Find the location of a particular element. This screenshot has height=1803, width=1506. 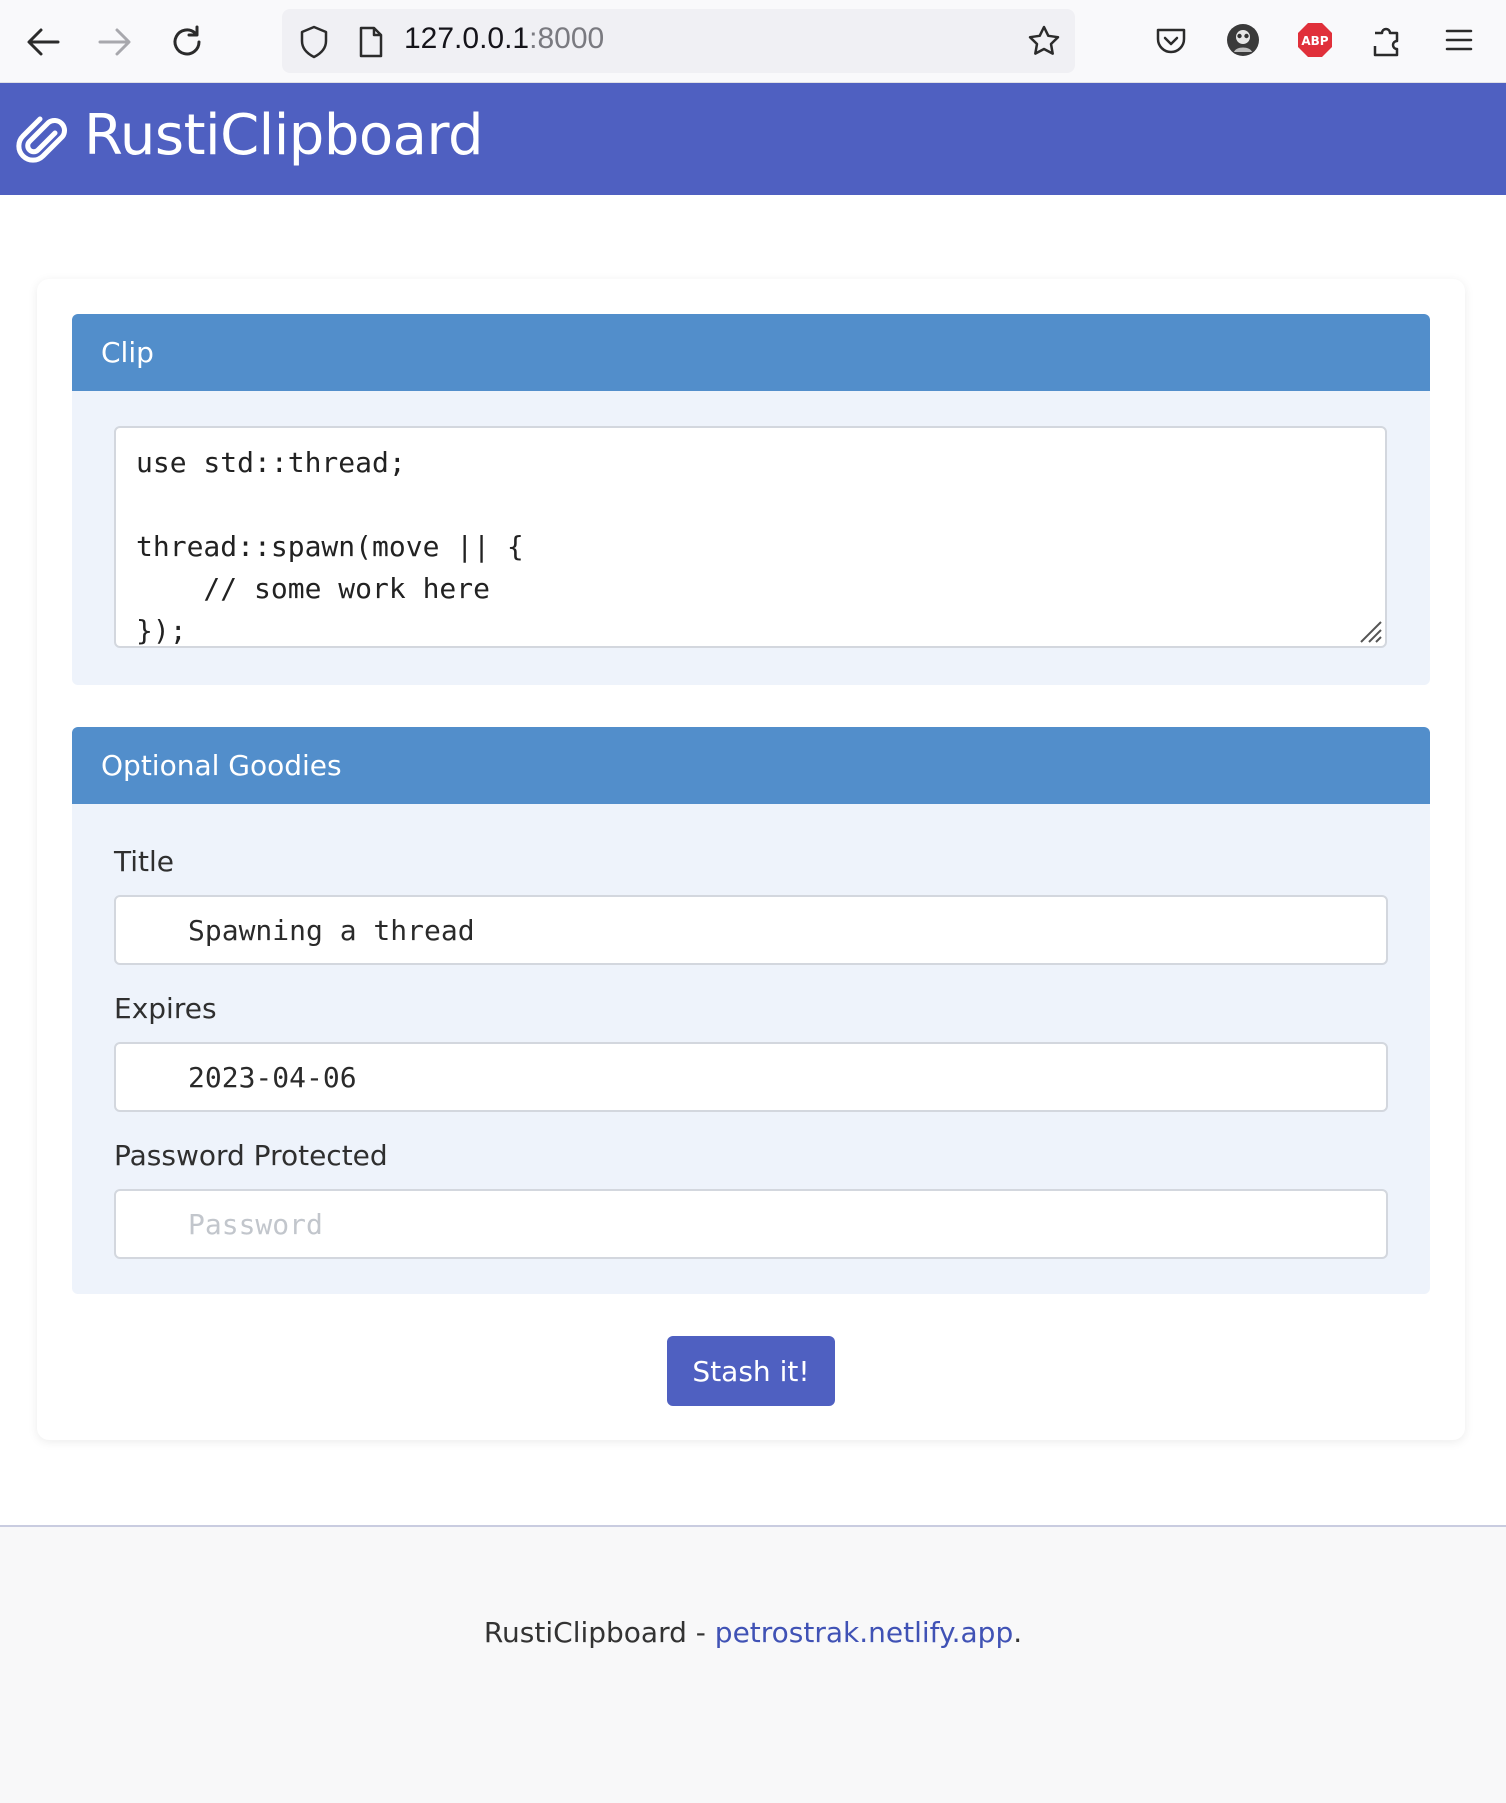

footer-brand: RustiClipboard is located at coordinates (585, 1632).